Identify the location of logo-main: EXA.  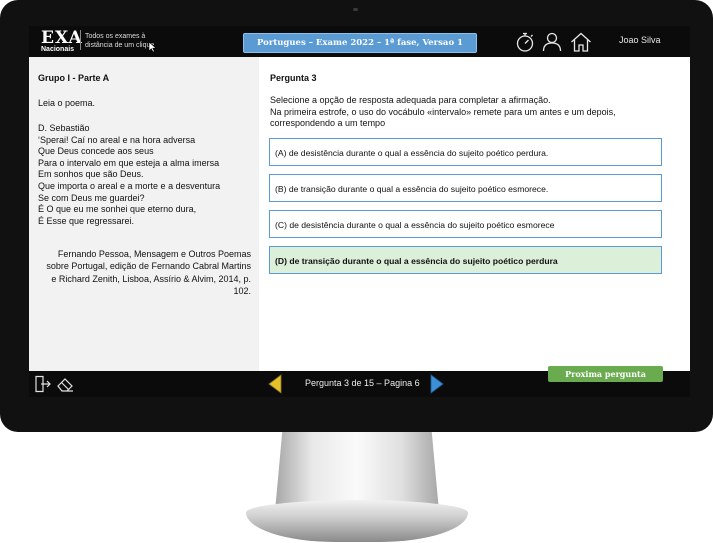
(62, 38).